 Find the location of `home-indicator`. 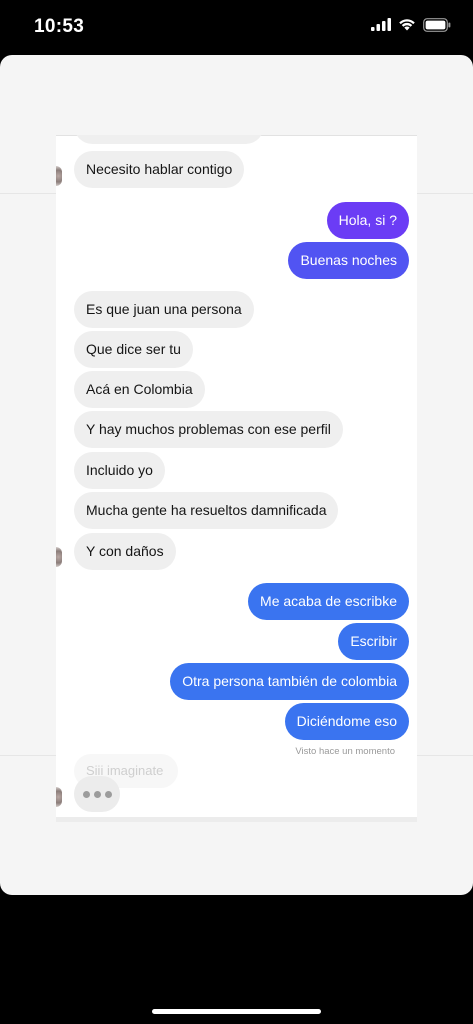

home-indicator is located at coordinates (236, 1011).